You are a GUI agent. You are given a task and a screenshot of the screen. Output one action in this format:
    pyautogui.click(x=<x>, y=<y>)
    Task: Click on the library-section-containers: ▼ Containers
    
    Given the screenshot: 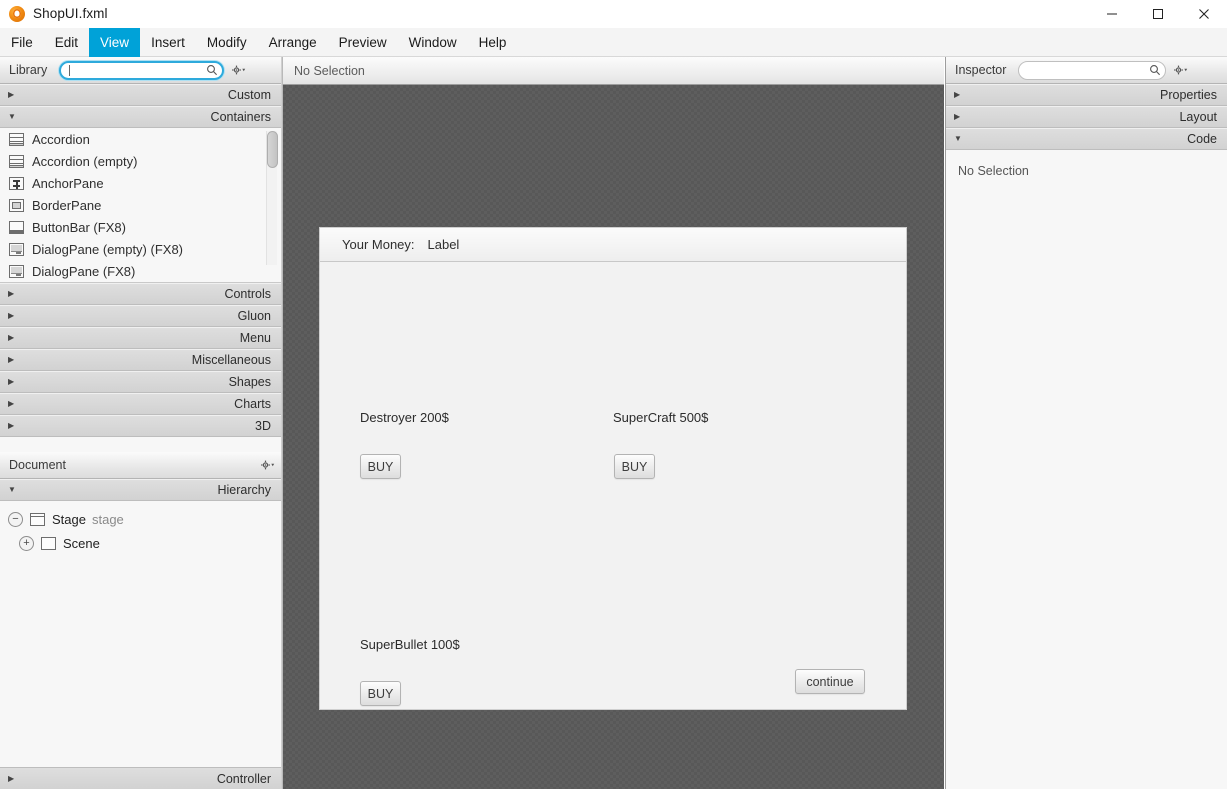 What is the action you would take?
    pyautogui.click(x=140, y=117)
    